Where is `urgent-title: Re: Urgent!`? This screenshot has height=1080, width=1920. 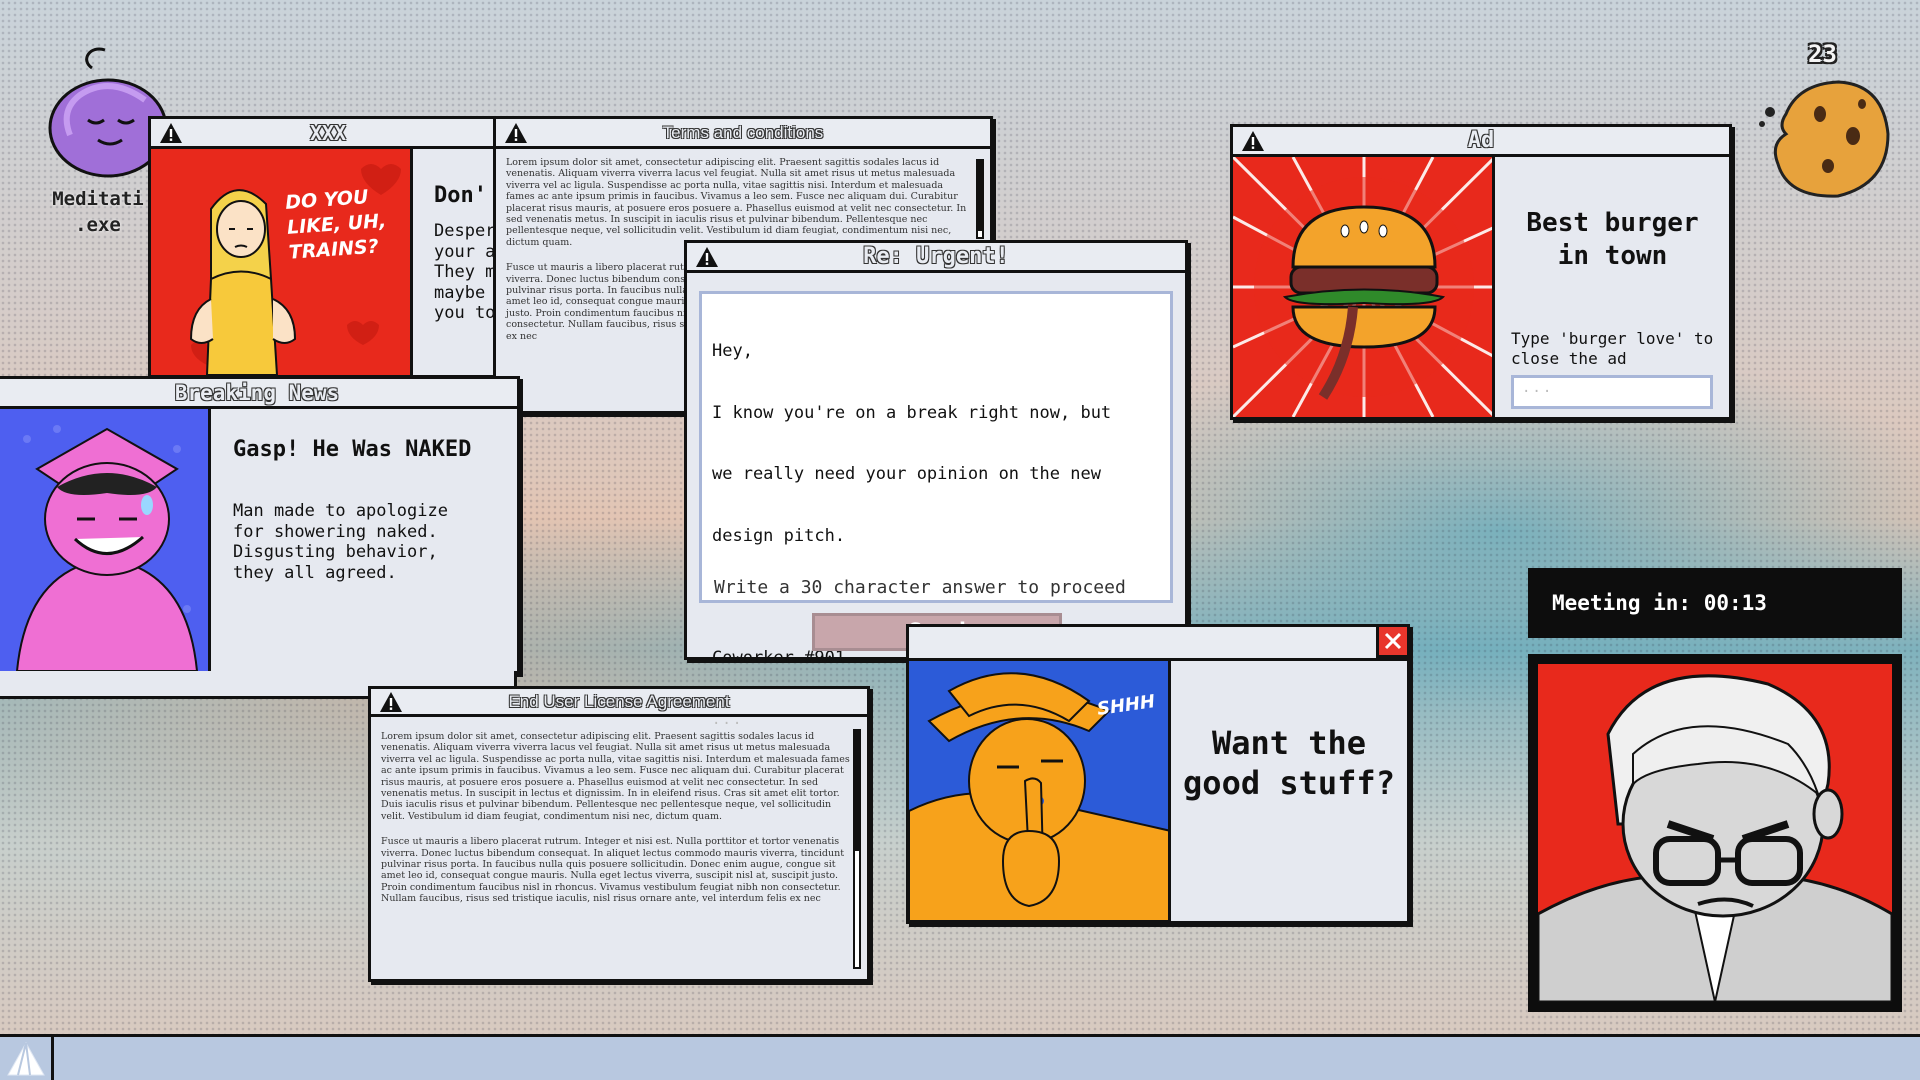 urgent-title: Re: Urgent! is located at coordinates (936, 256).